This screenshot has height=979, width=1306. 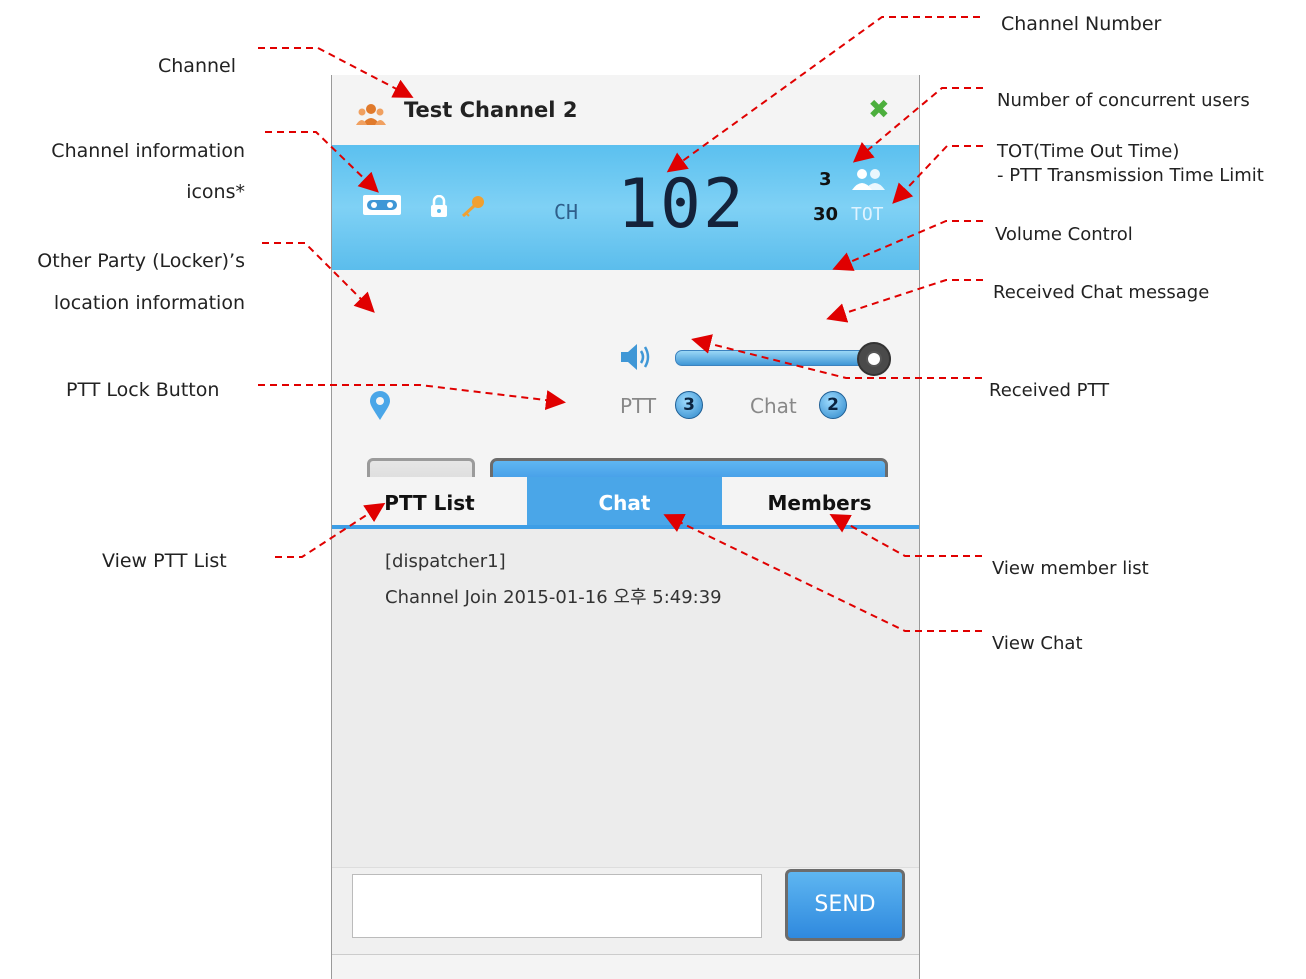 What do you see at coordinates (1130, 175) in the screenshot?
I see `annotation-tot-line2: - PTT Transmission Time Limit` at bounding box center [1130, 175].